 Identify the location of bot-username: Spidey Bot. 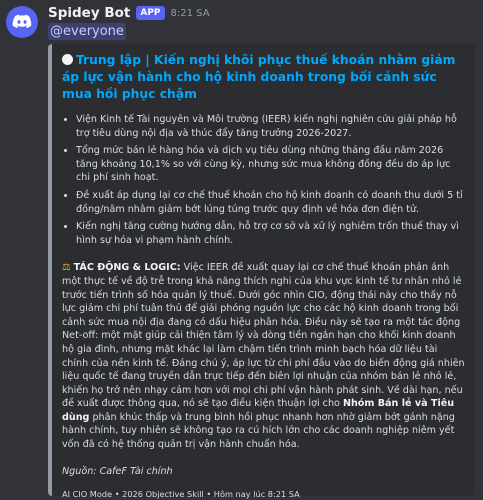
(89, 13).